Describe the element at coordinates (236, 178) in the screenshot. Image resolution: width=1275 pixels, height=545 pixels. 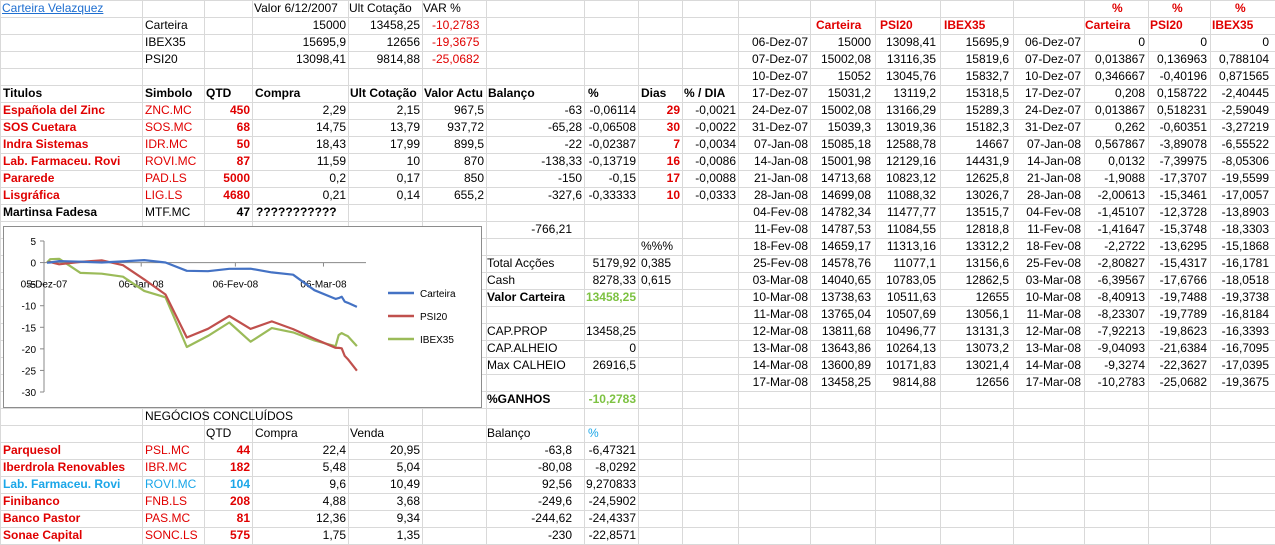
I see `holding-qtd: 5000` at that location.